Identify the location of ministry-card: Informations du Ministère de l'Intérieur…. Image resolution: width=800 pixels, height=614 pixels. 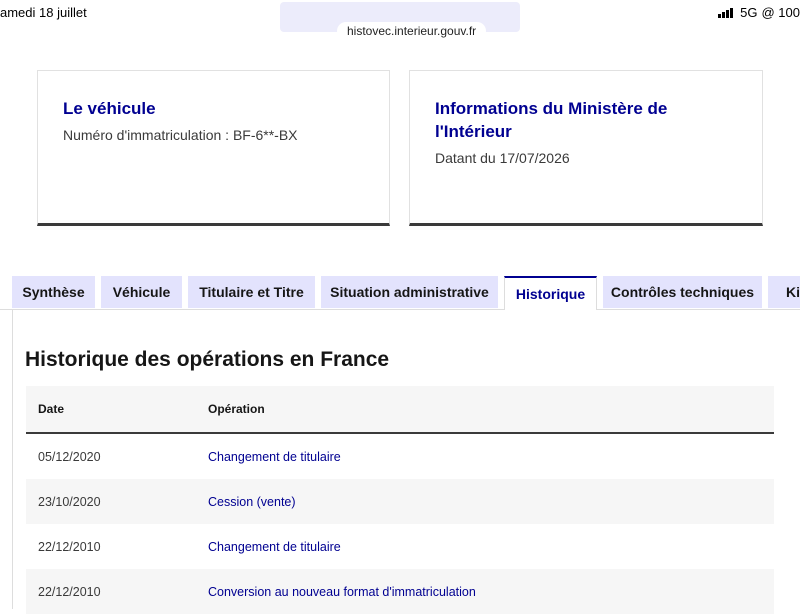
(586, 148).